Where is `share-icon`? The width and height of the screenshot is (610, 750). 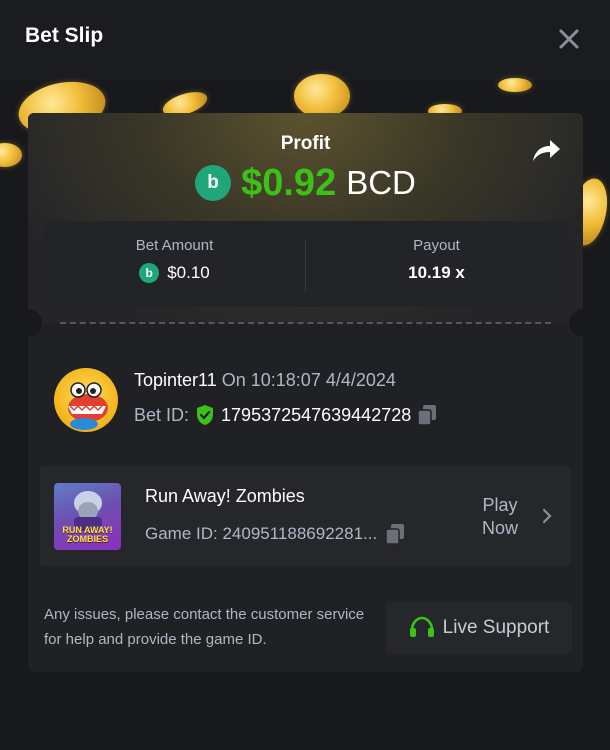 share-icon is located at coordinates (546, 150).